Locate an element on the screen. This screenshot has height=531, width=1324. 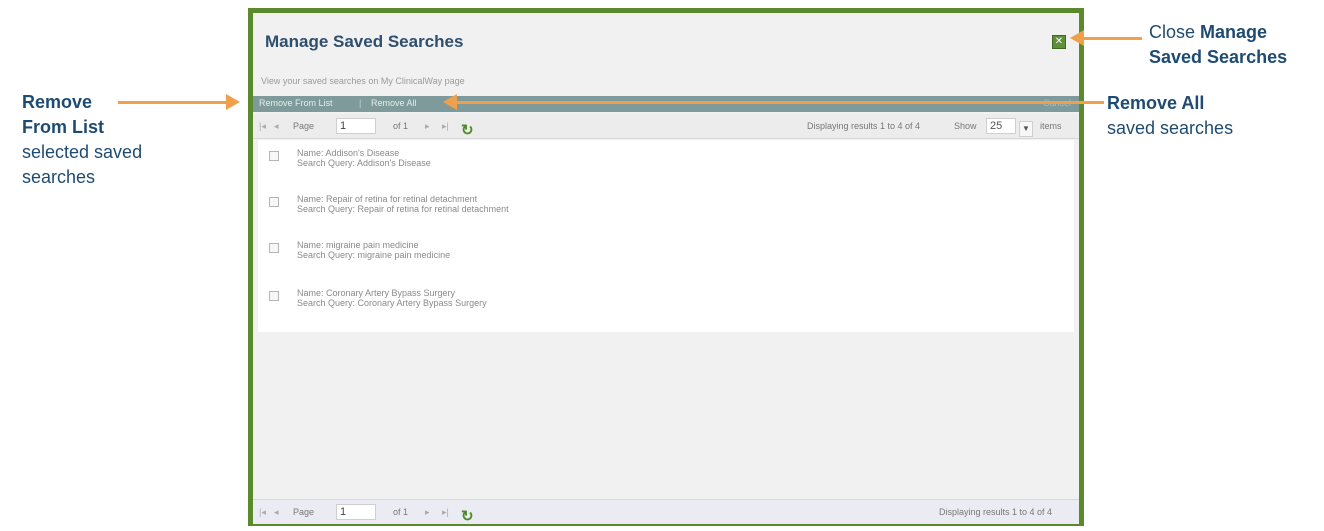
annotation-close: Close Manage Saved Searches is located at coordinates (1218, 45).